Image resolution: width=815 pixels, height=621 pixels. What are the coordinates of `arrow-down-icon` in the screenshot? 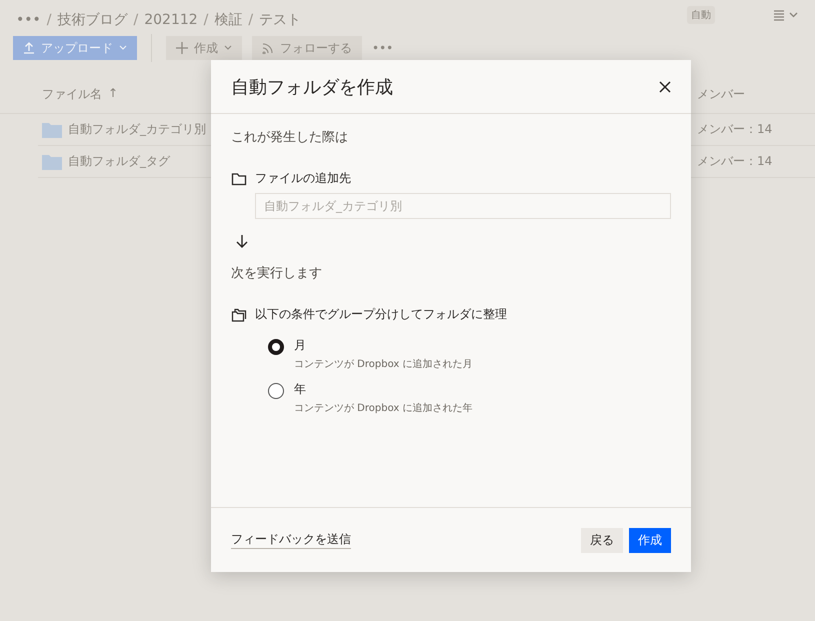 It's located at (242, 241).